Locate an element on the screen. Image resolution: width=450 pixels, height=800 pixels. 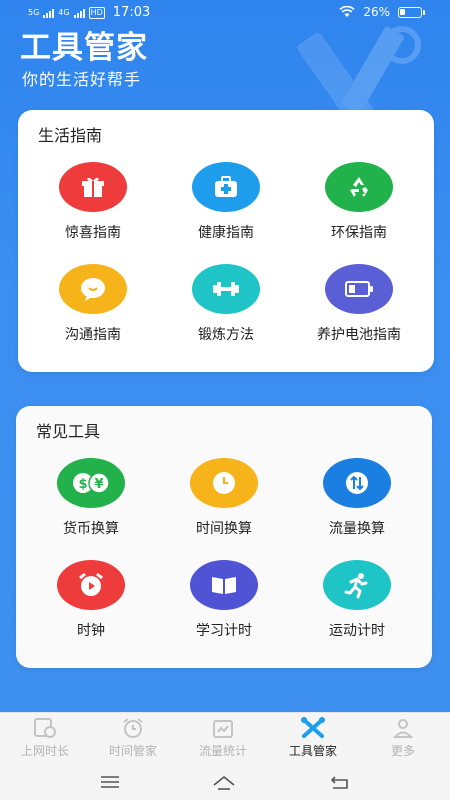
chat-bubble-icon is located at coordinates (93, 289).